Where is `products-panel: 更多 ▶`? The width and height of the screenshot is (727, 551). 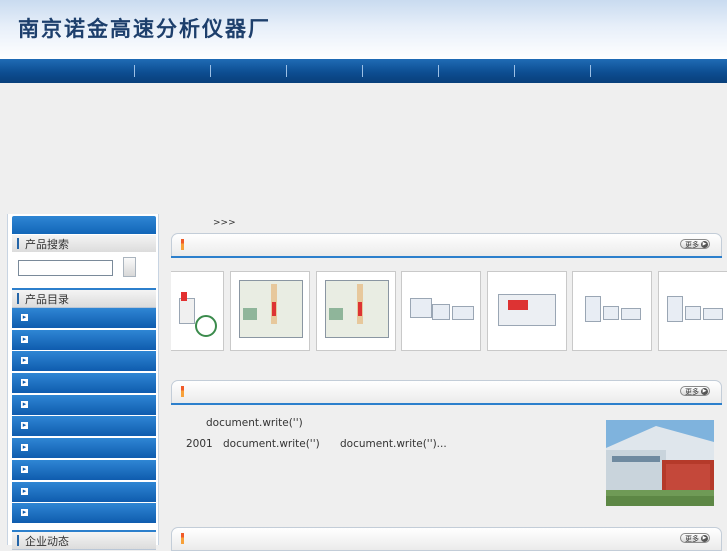 products-panel: 更多 ▶ is located at coordinates (446, 246).